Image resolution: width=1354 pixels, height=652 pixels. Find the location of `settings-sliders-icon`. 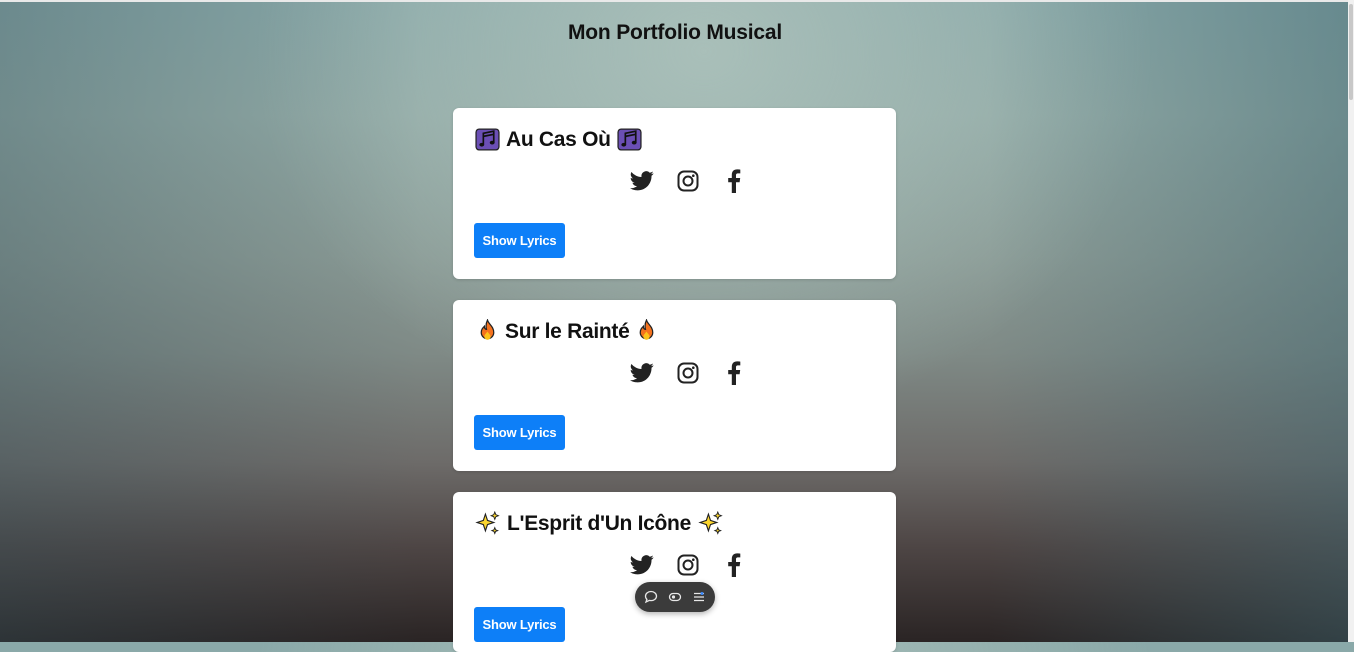

settings-sliders-icon is located at coordinates (699, 597).